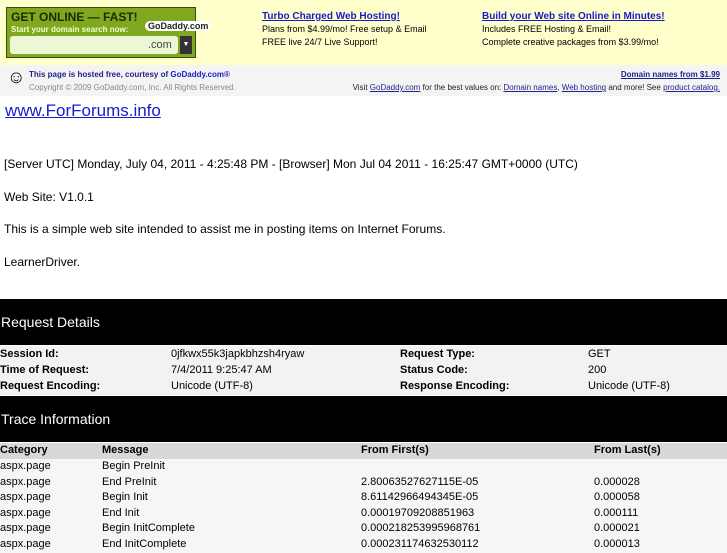 Image resolution: width=727 pixels, height=553 pixels. I want to click on product-catalog-link: product catalog., so click(691, 87).